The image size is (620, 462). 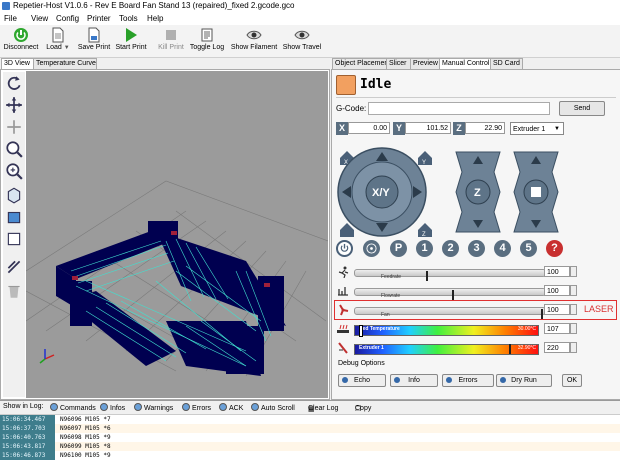 I want to click on power-off-button, so click(x=344, y=248).